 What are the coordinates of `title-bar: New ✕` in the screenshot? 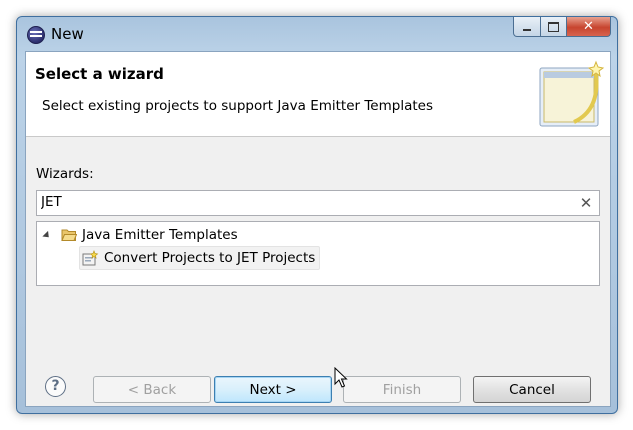 It's located at (317, 34).